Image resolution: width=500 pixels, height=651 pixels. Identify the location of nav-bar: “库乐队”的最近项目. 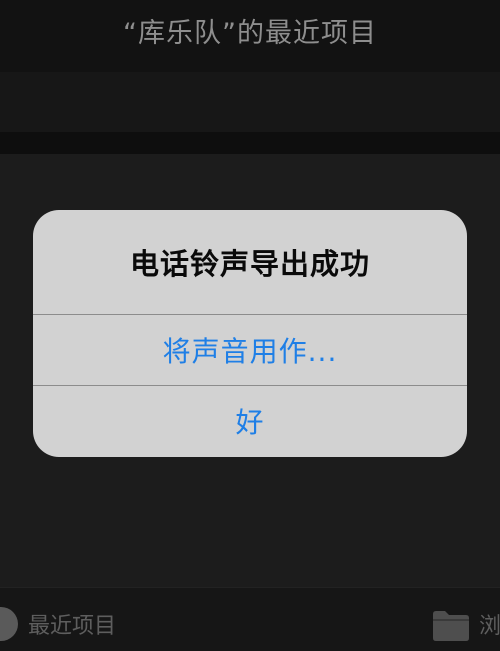
(250, 36).